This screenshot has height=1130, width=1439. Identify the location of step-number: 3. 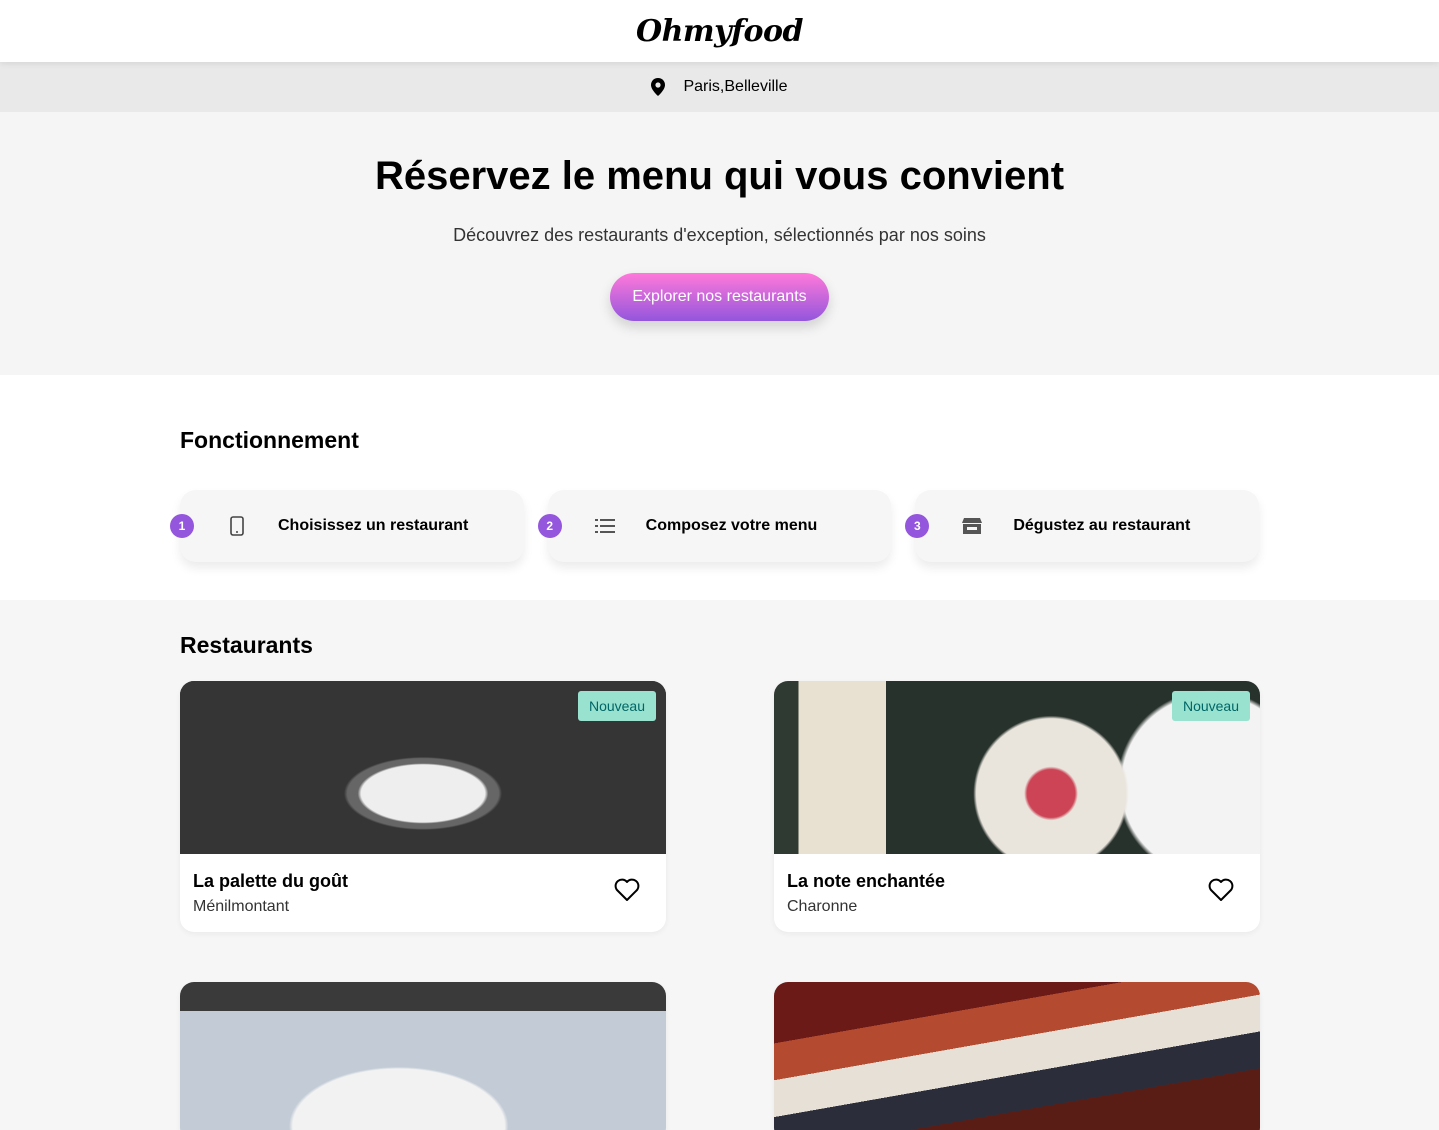
(917, 526).